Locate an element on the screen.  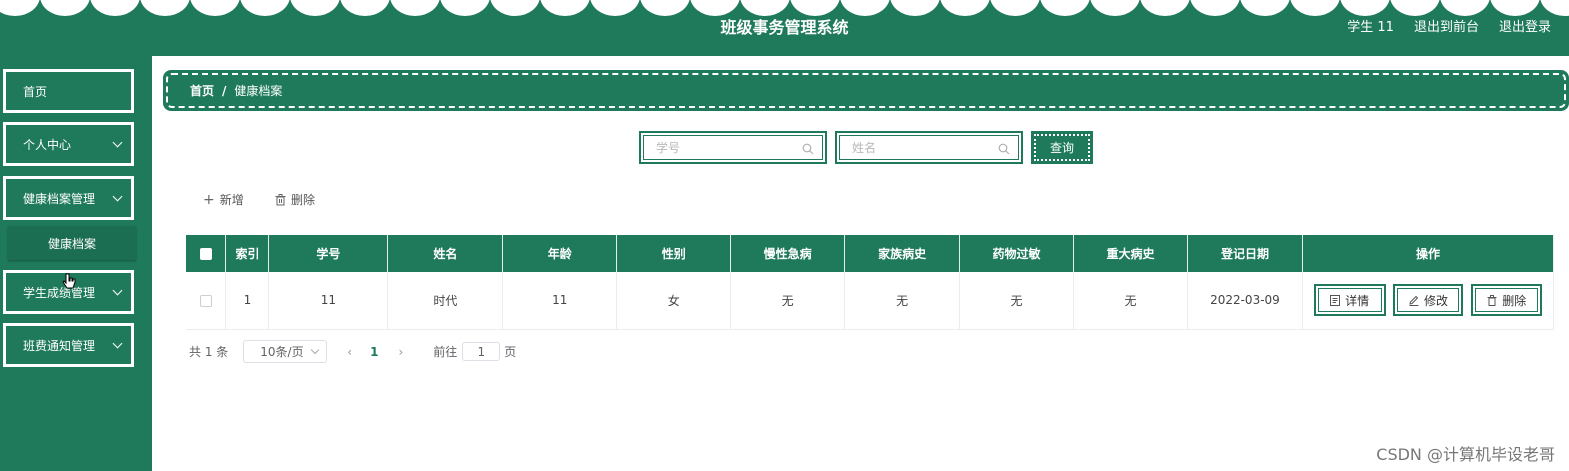
goto-page-input is located at coordinates (481, 351).